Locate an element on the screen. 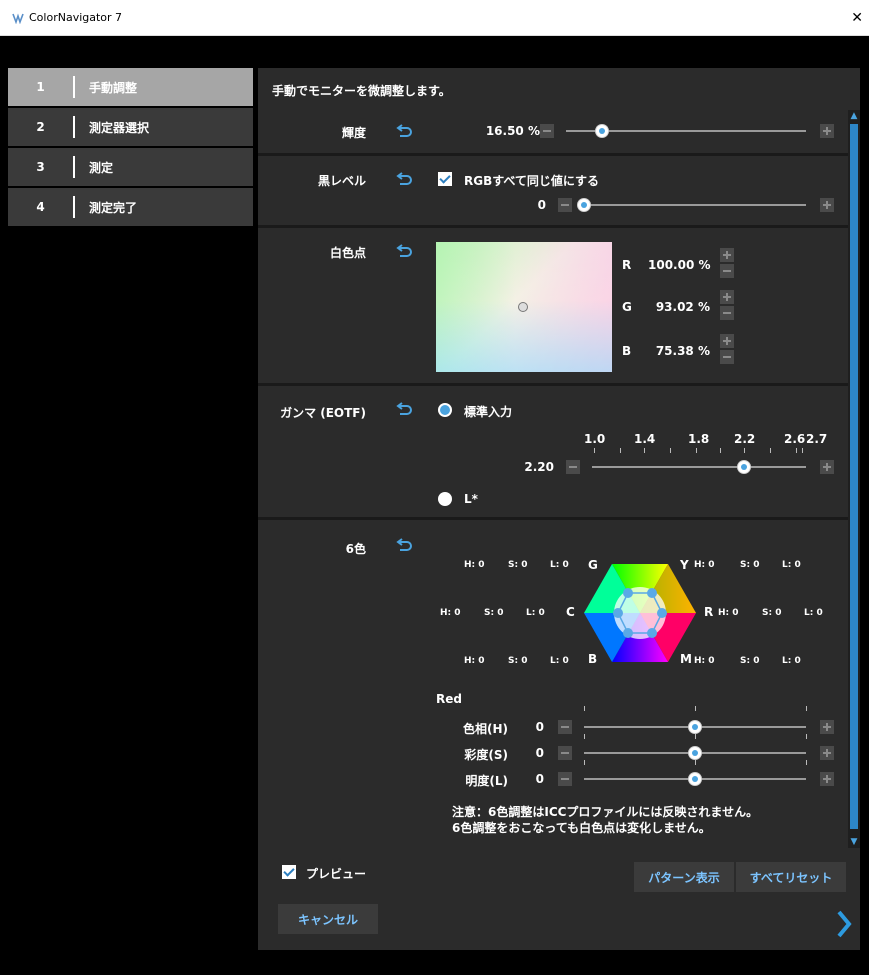 The image size is (869, 975). hue-label: 色相(H) is located at coordinates (485, 729).